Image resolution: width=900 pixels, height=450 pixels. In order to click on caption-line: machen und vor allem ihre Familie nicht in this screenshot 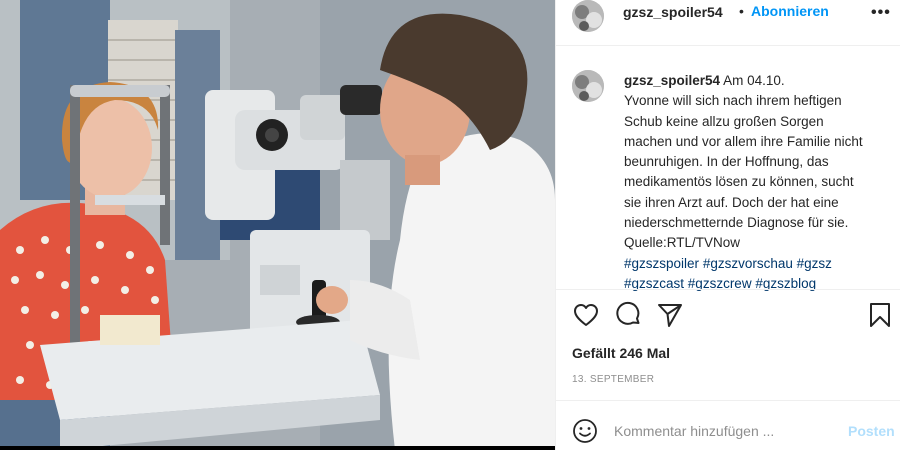, I will do `click(743, 141)`.